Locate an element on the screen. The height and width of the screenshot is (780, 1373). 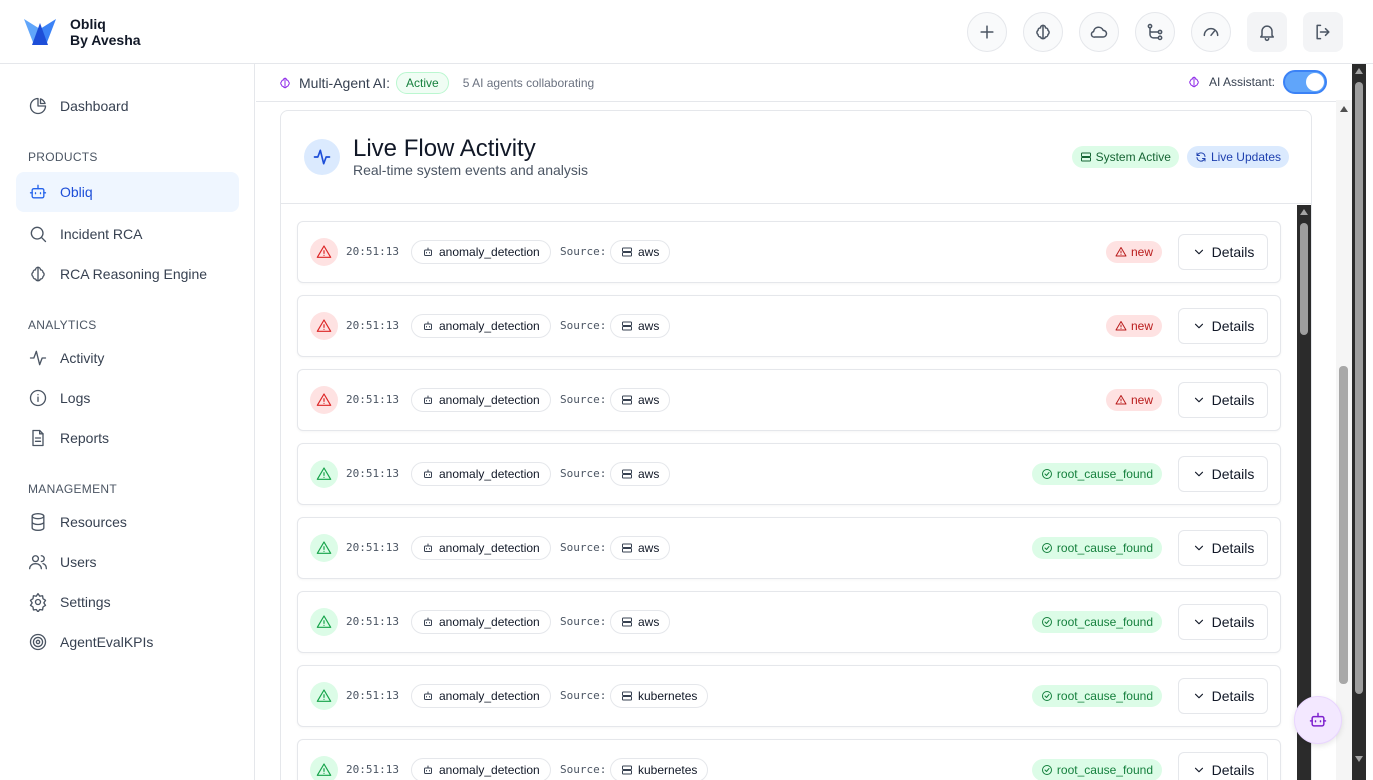
section-label-management: MANAGEMENT is located at coordinates (73, 489).